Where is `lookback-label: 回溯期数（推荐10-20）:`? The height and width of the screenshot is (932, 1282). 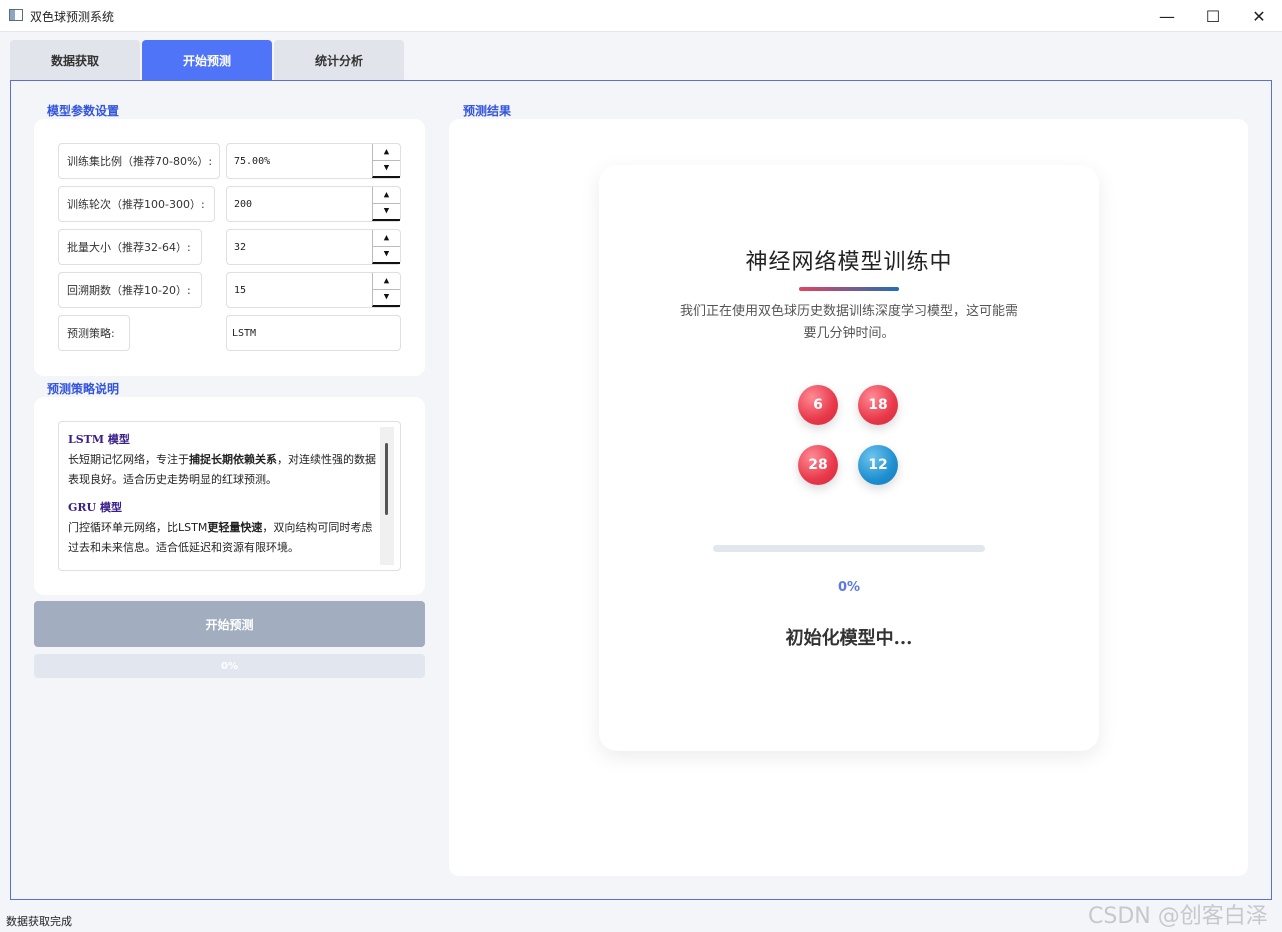
lookback-label: 回溯期数（推荐10-20）: is located at coordinates (130, 290).